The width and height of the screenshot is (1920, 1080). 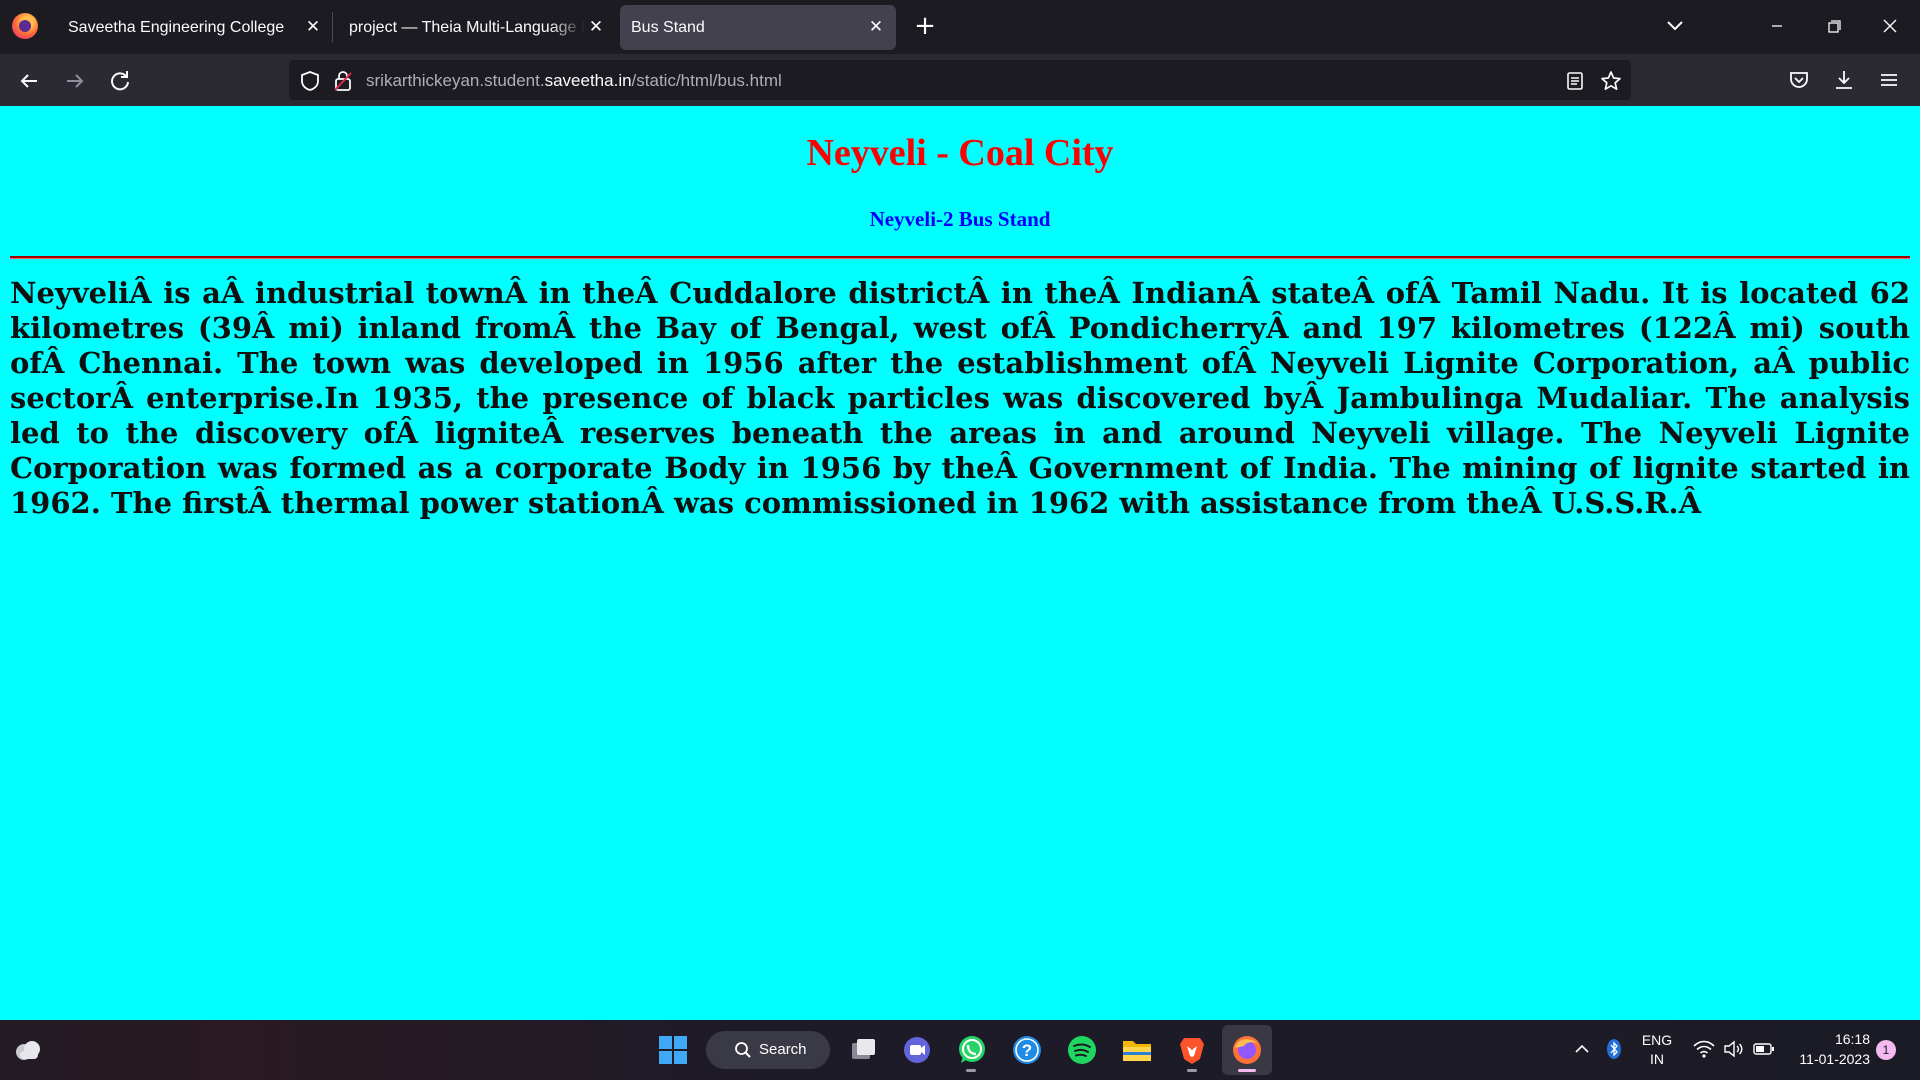 I want to click on restore-icon, so click(x=1834, y=26).